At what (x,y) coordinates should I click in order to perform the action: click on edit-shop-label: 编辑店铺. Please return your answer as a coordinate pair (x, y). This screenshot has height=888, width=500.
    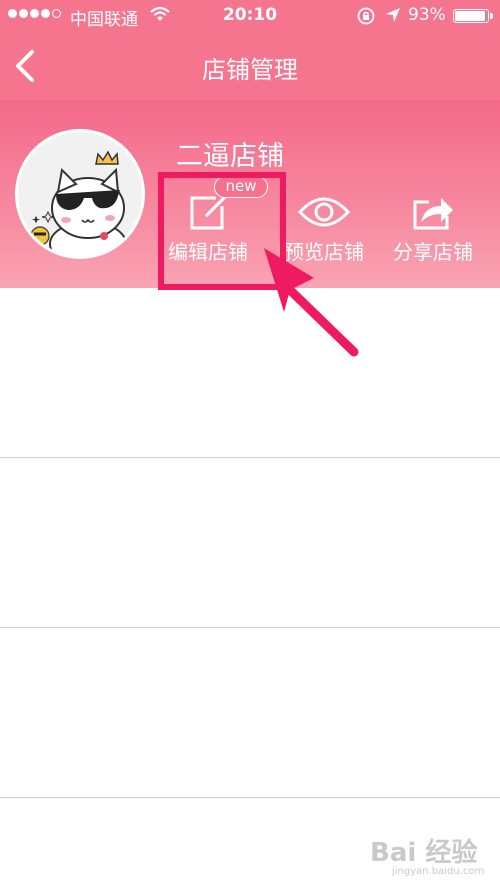
    Looking at the image, I should click on (208, 252).